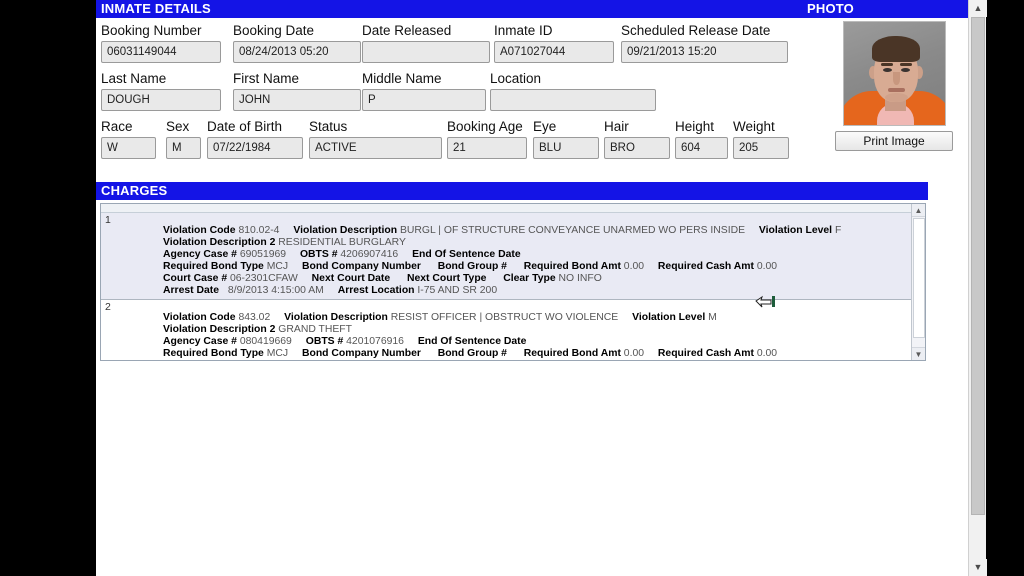  What do you see at coordinates (424, 100) in the screenshot?
I see `input-middle-name: P` at bounding box center [424, 100].